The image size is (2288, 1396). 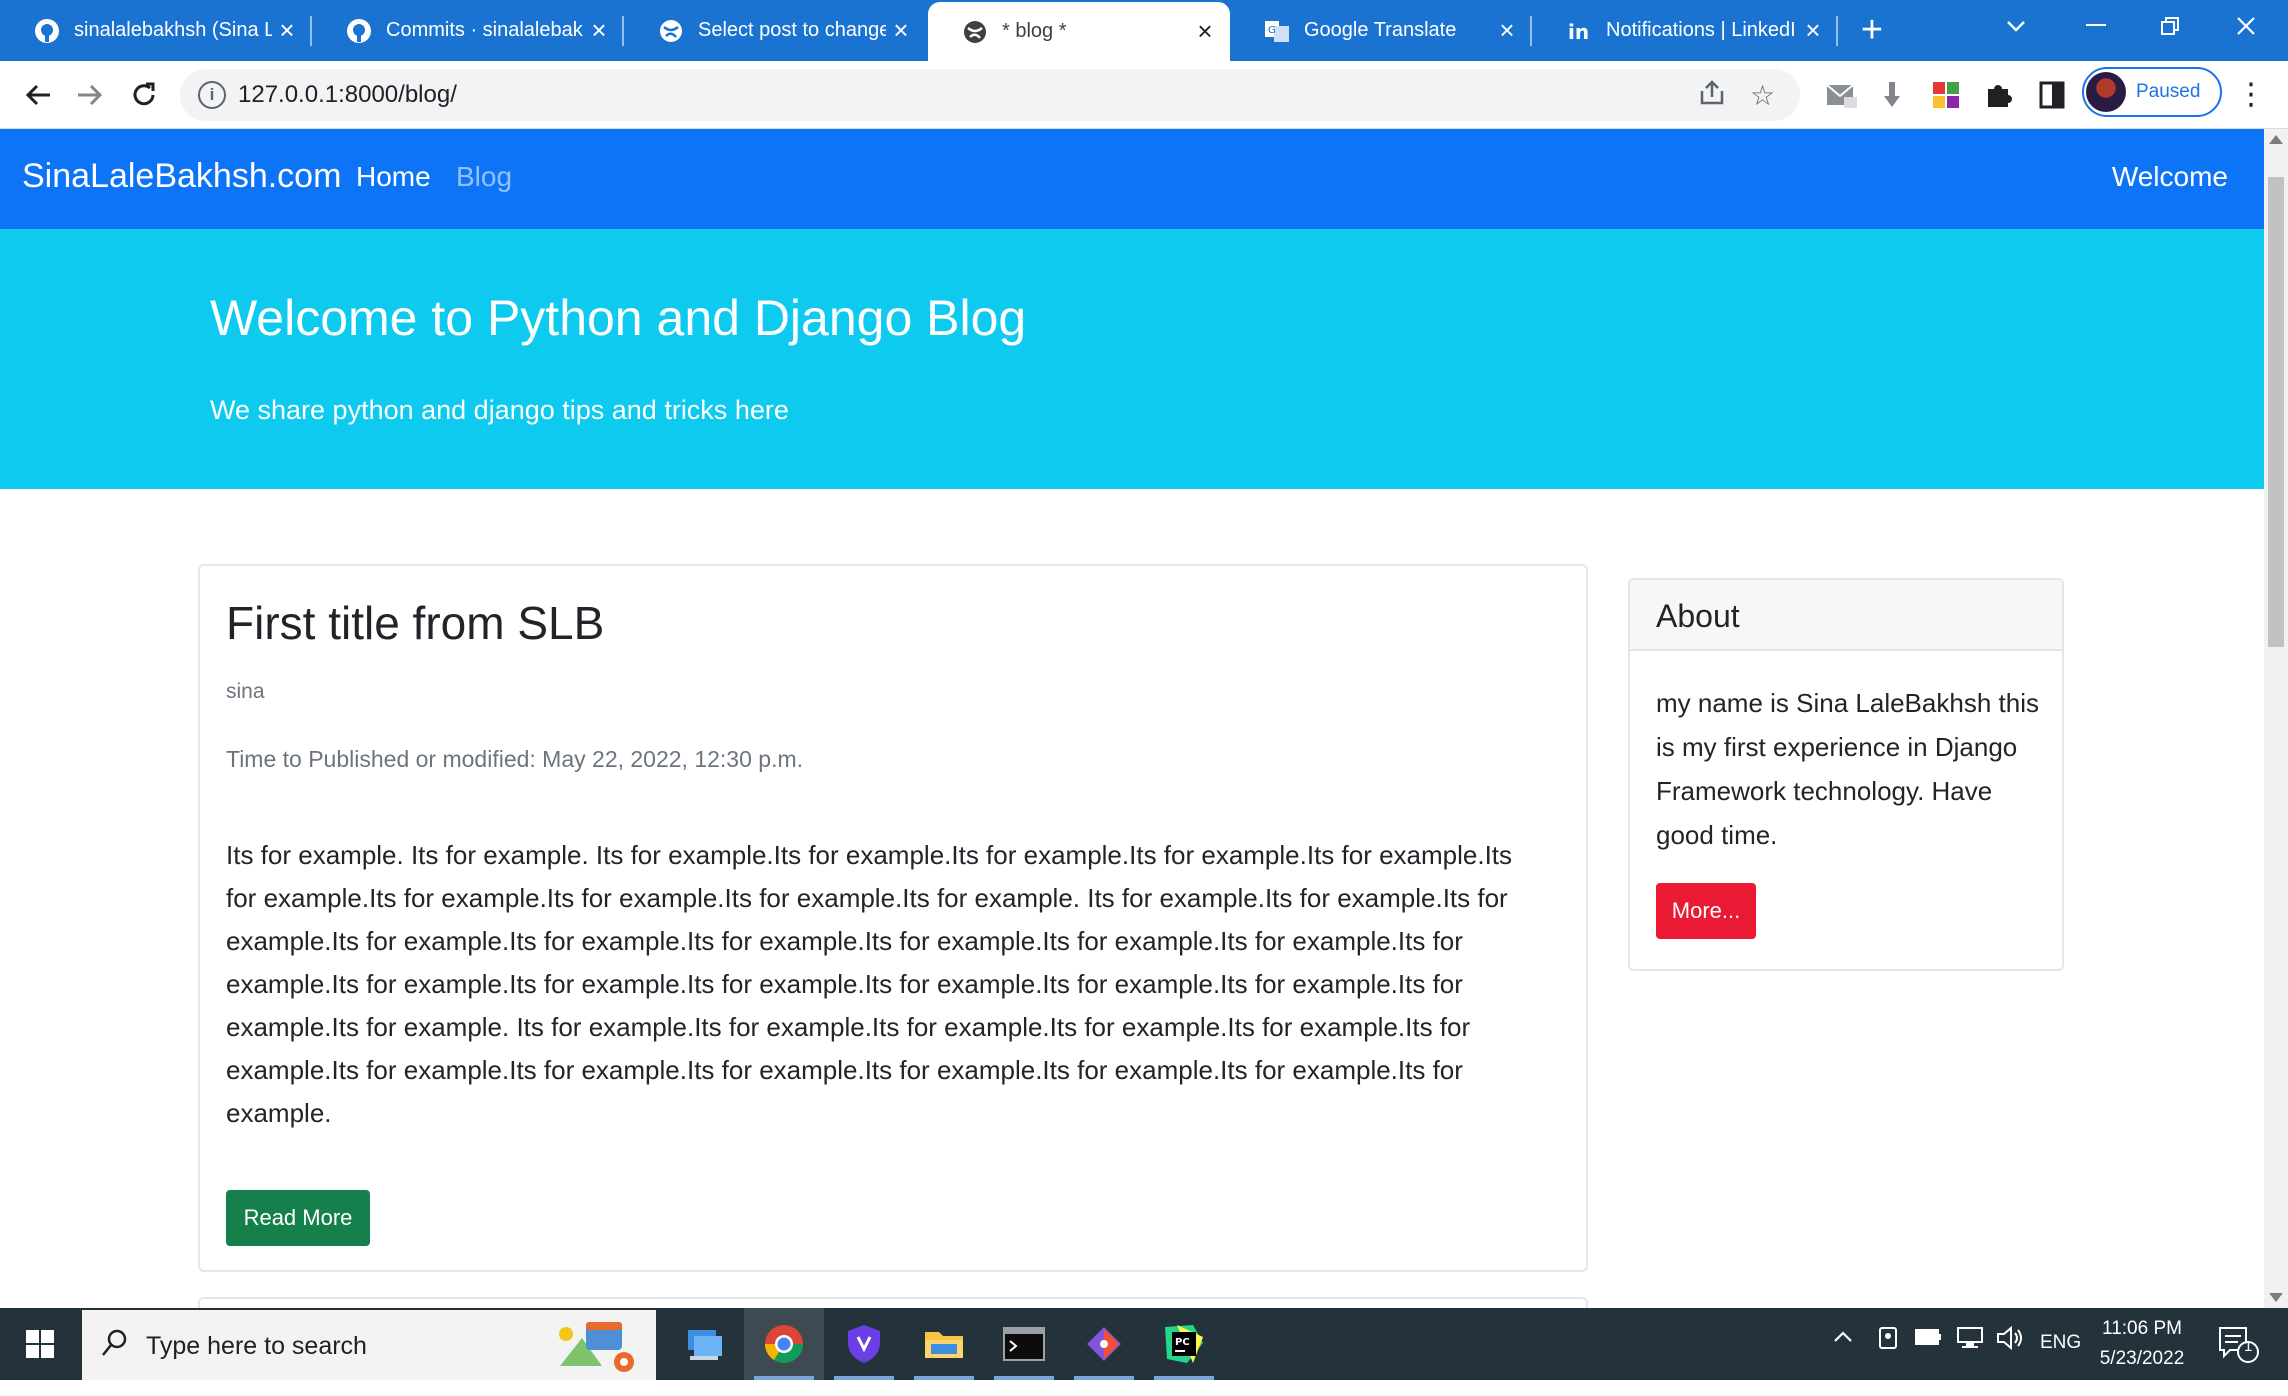 I want to click on windows-logo-icon, so click(x=40, y=1344).